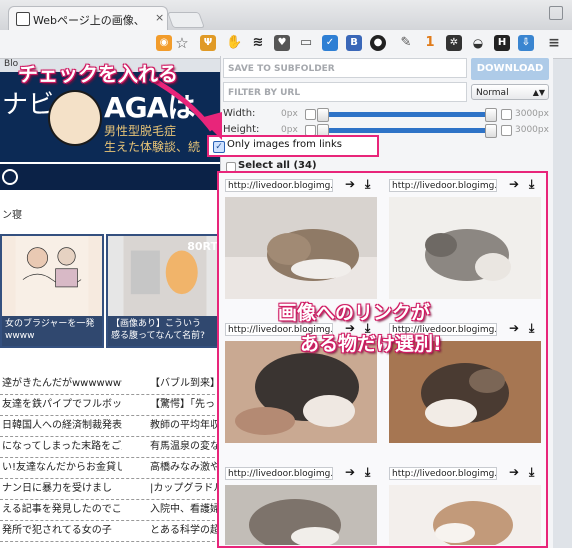 The width and height of the screenshot is (572, 548). I want to click on list-item-right: とある科学の超, so click(185, 531).